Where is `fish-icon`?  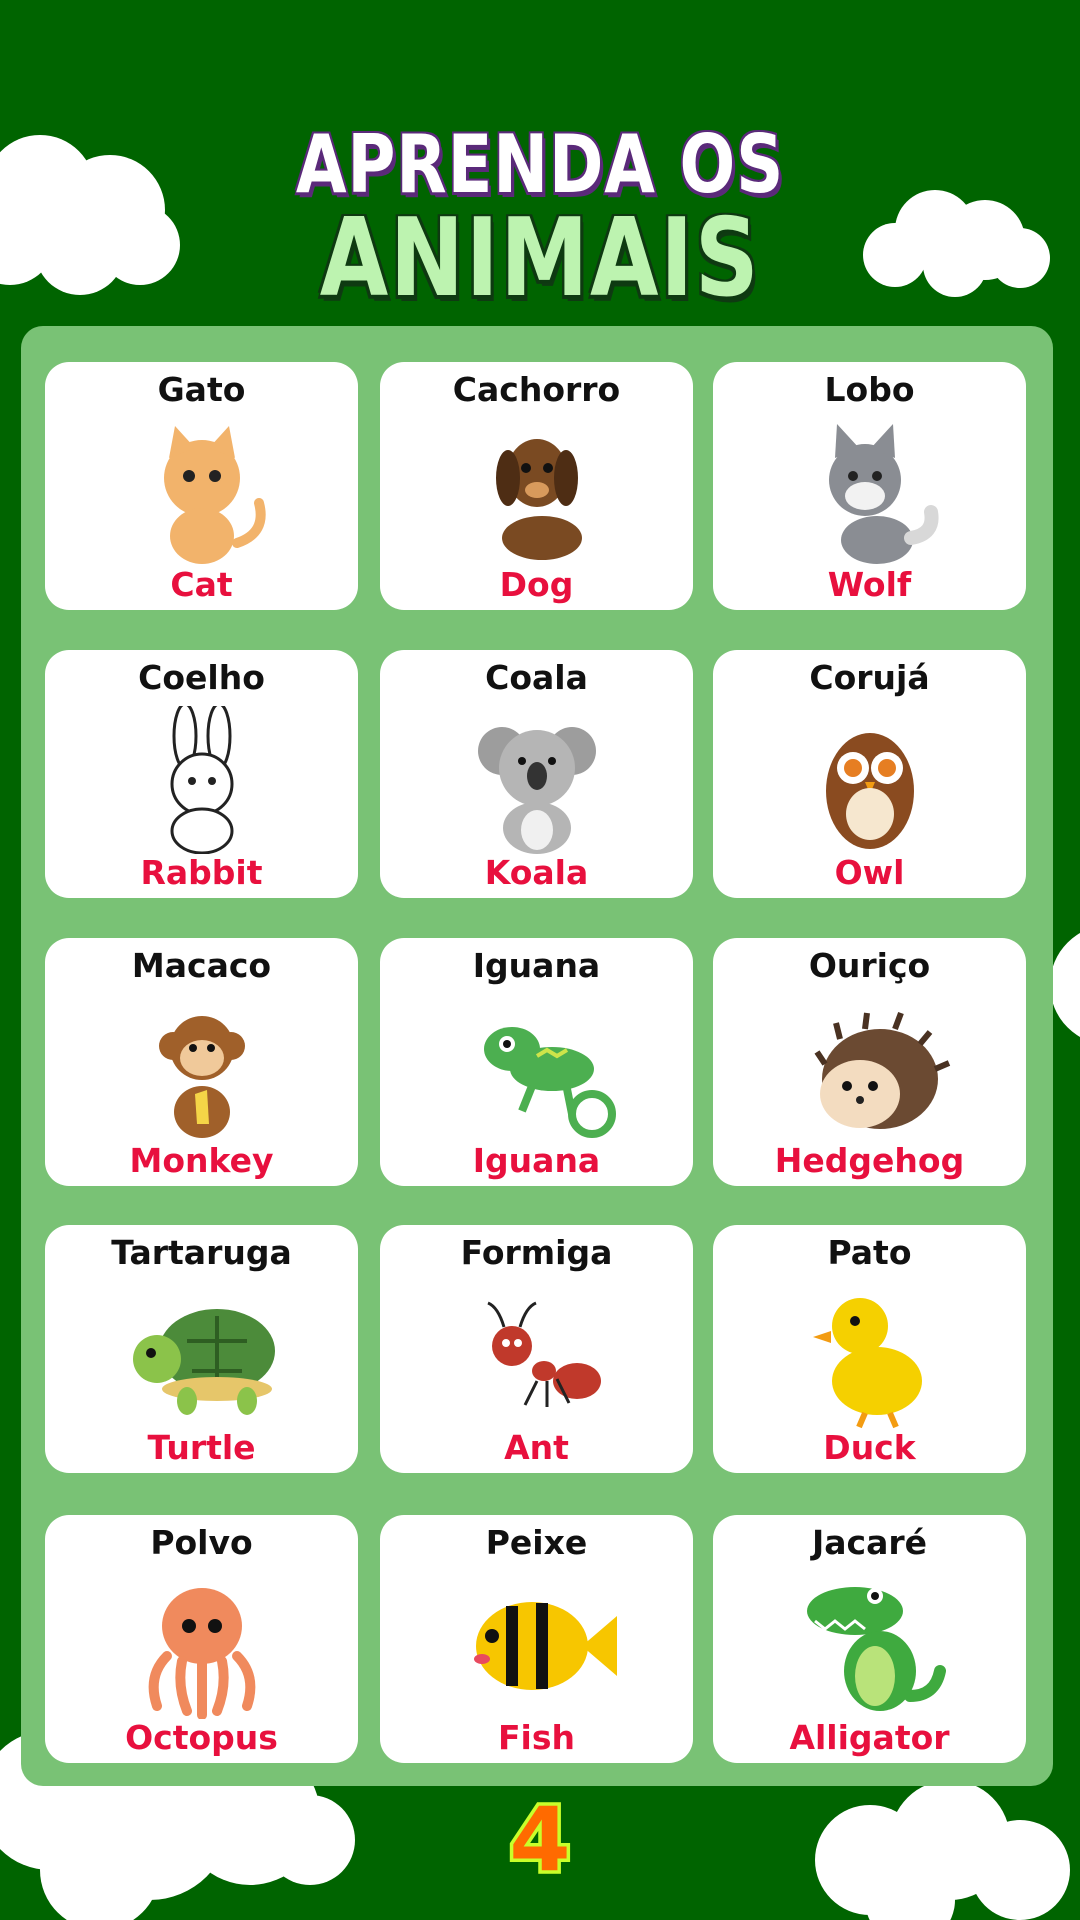 fish-icon is located at coordinates (545, 1646).